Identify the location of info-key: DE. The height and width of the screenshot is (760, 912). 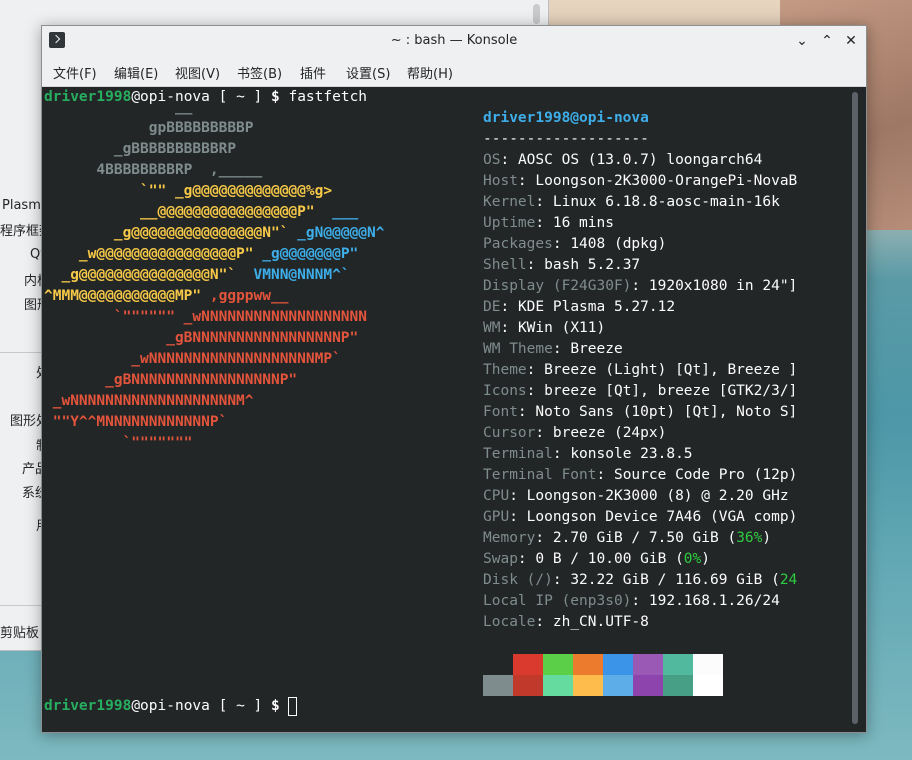
(492, 307).